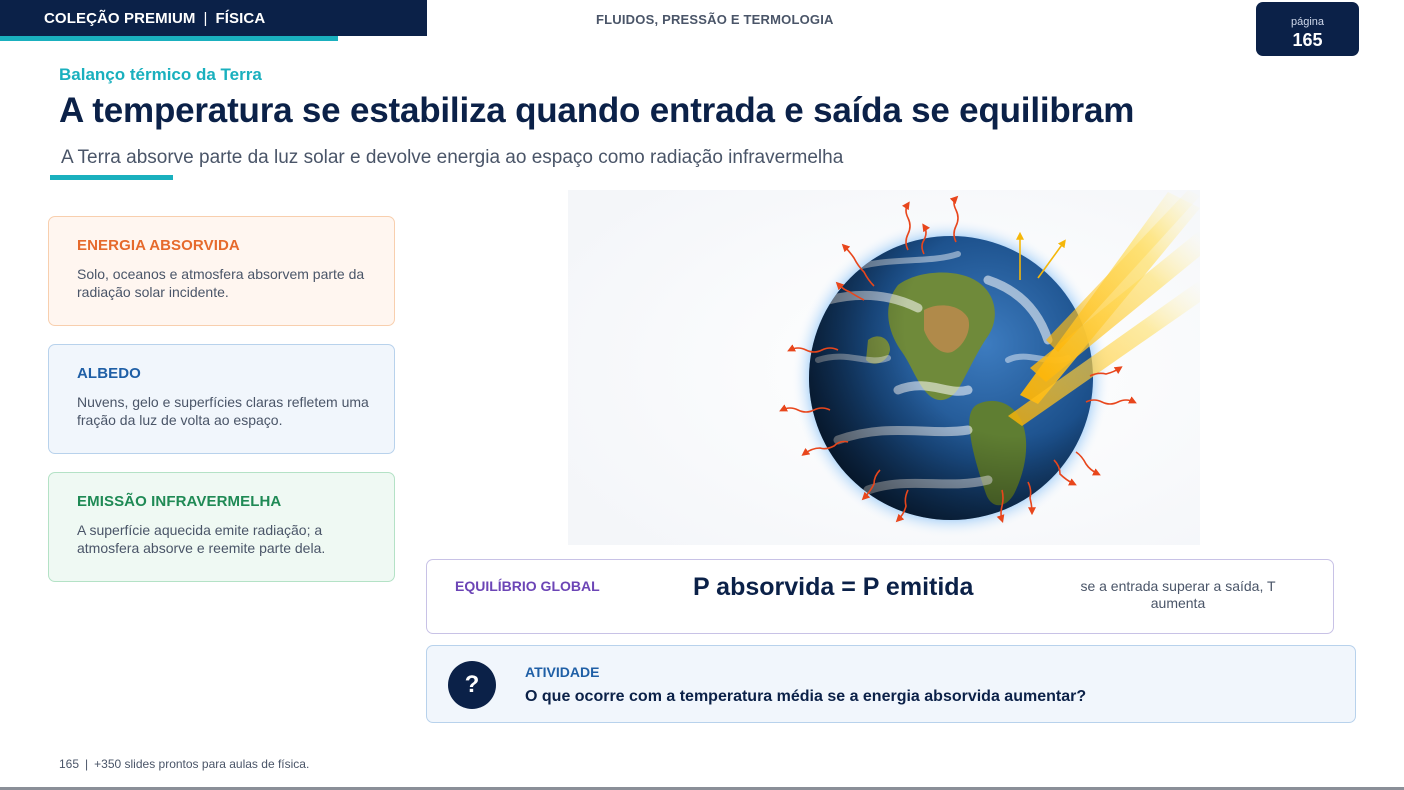  Describe the element at coordinates (472, 685) in the screenshot. I see `question-icon: ?` at that location.